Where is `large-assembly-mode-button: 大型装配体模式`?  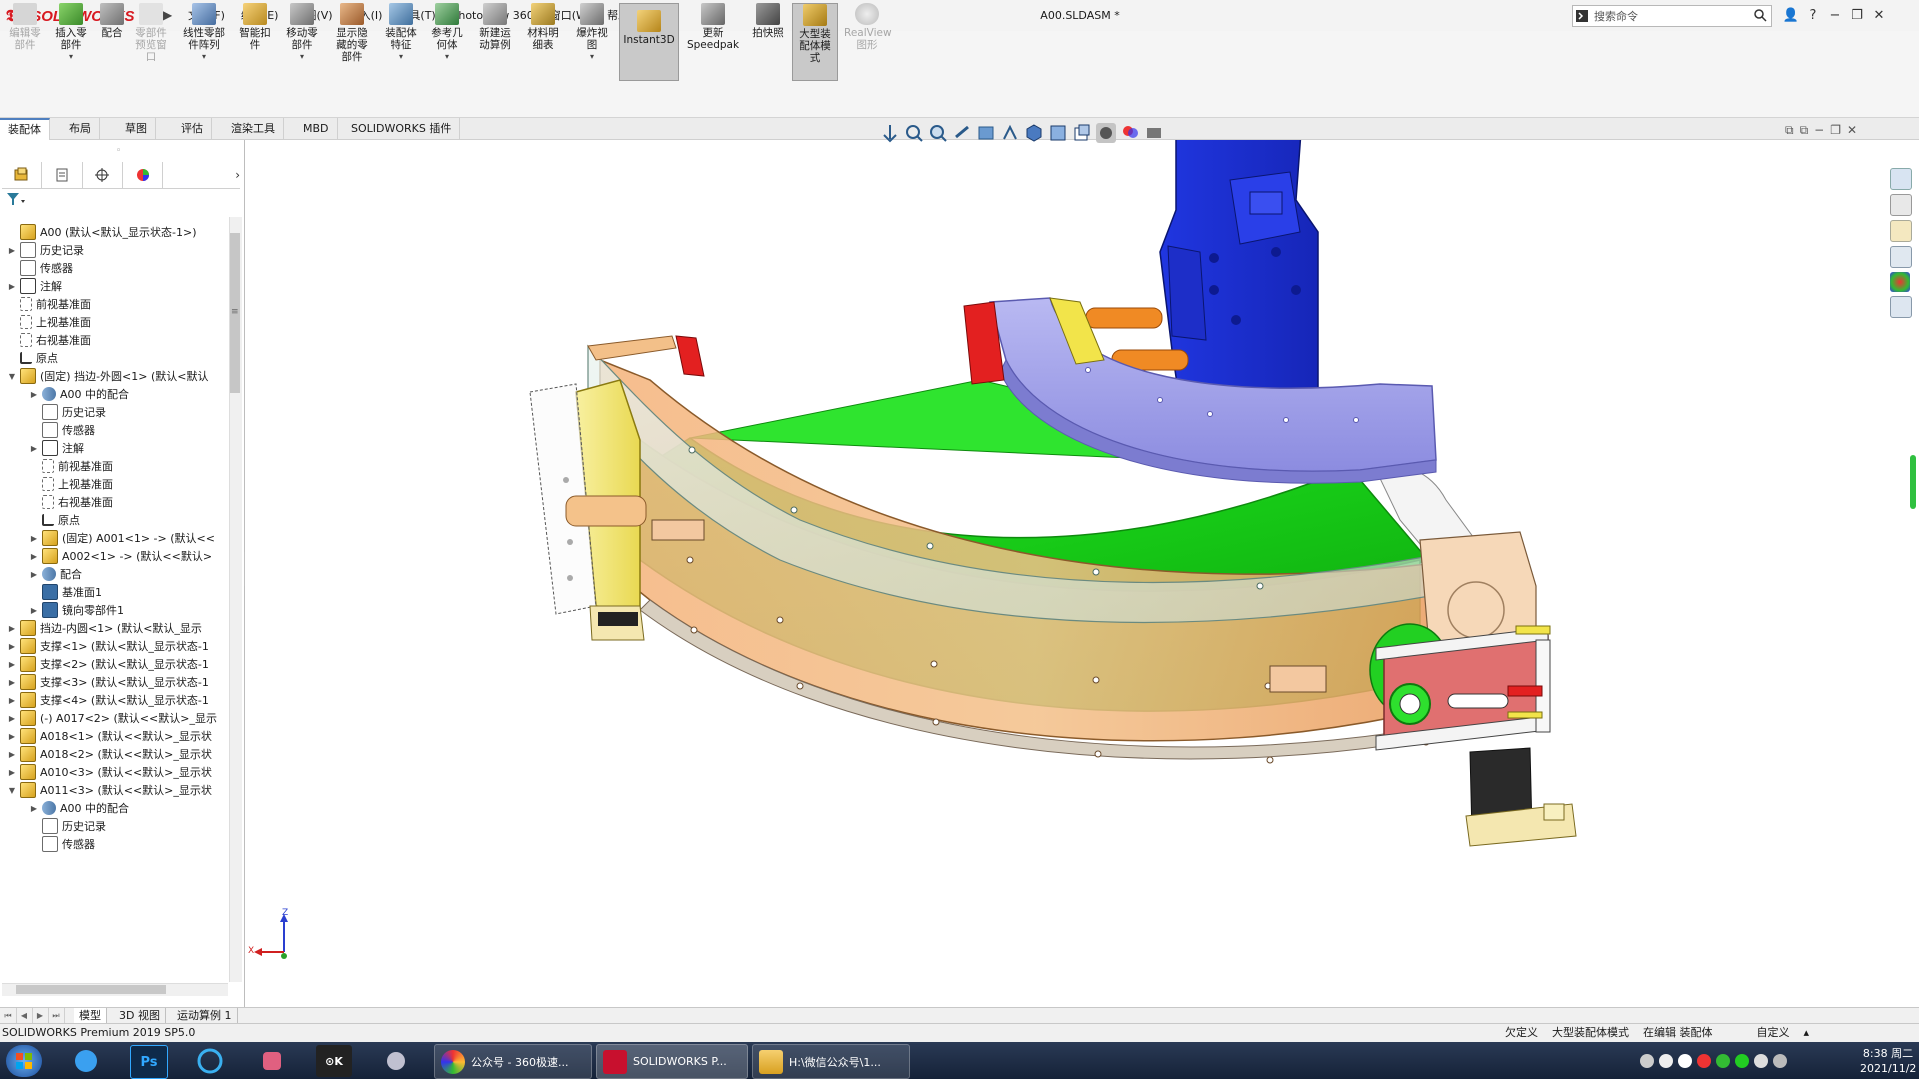 large-assembly-mode-button: 大型装配体模式 is located at coordinates (815, 42).